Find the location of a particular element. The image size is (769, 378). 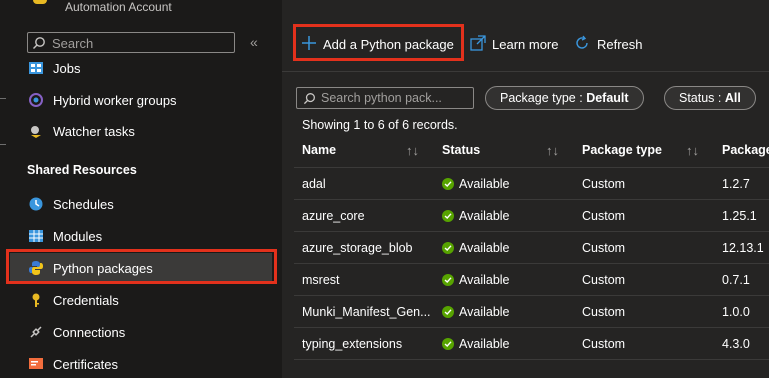

sidebar-item-label: Credentials is located at coordinates (86, 300).